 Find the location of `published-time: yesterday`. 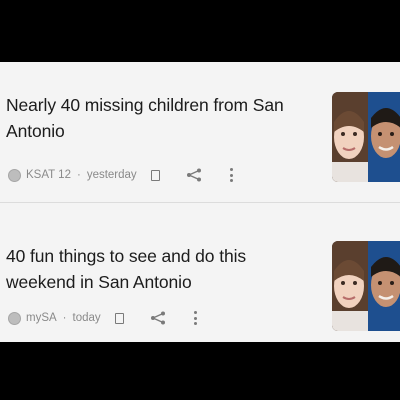

published-time: yesterday is located at coordinates (111, 175).